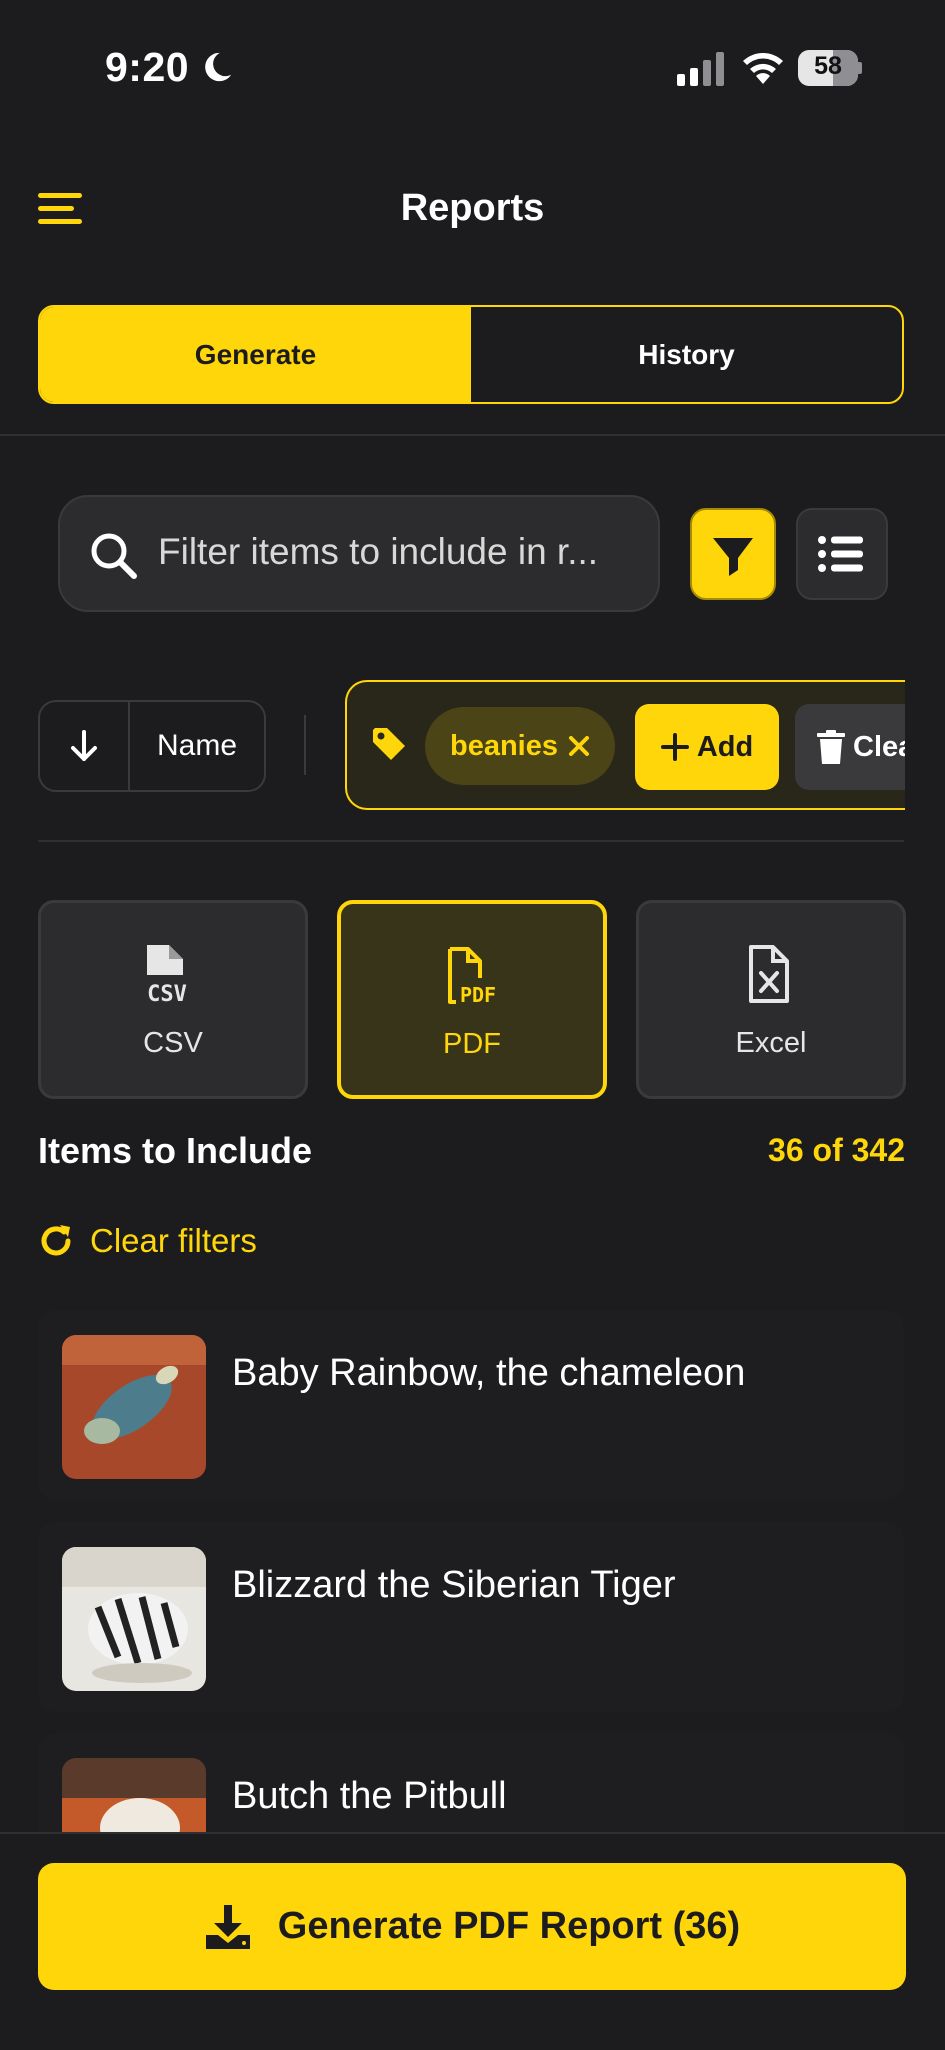  I want to click on cellular-signal-icon, so click(700, 69).